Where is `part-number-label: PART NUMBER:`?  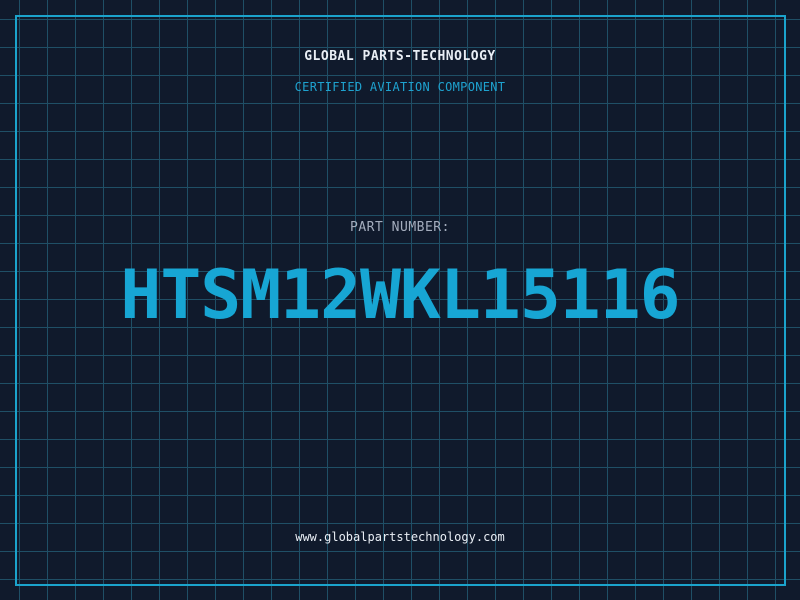 part-number-label: PART NUMBER: is located at coordinates (400, 227).